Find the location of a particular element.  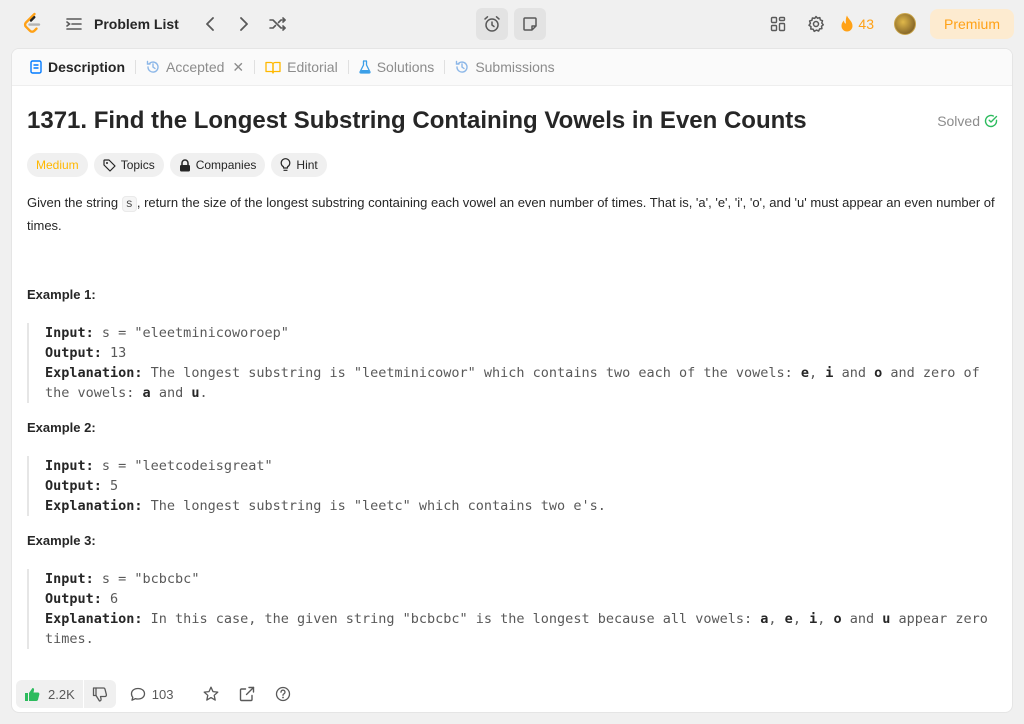

like-dislike-group: 2.2K is located at coordinates (66, 694).